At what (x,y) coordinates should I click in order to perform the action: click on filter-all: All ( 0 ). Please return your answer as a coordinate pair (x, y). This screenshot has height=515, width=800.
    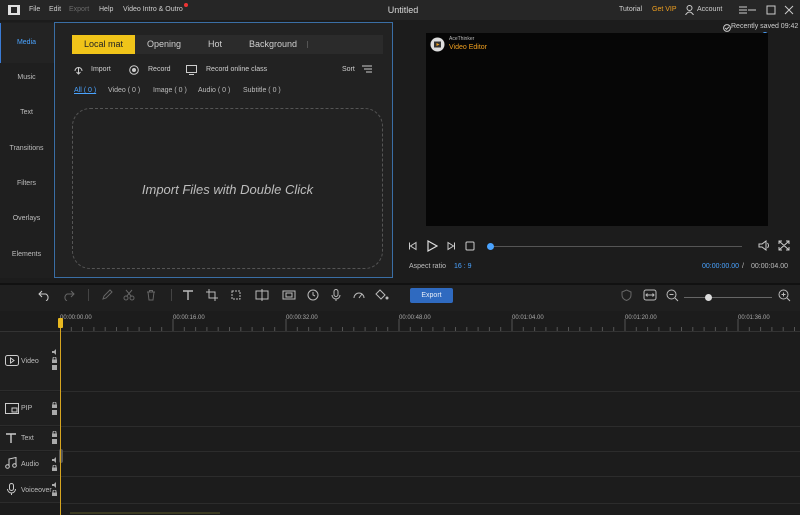
    Looking at the image, I should click on (85, 90).